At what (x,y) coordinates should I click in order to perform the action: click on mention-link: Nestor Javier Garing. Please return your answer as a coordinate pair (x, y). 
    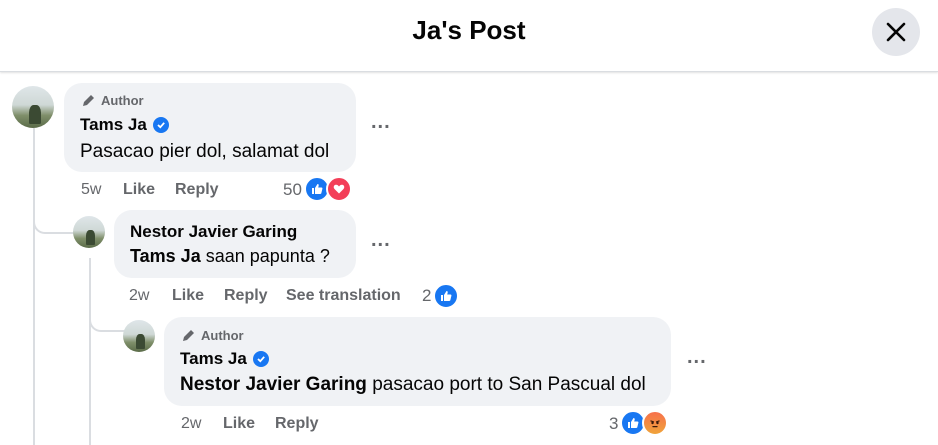
    Looking at the image, I should click on (273, 384).